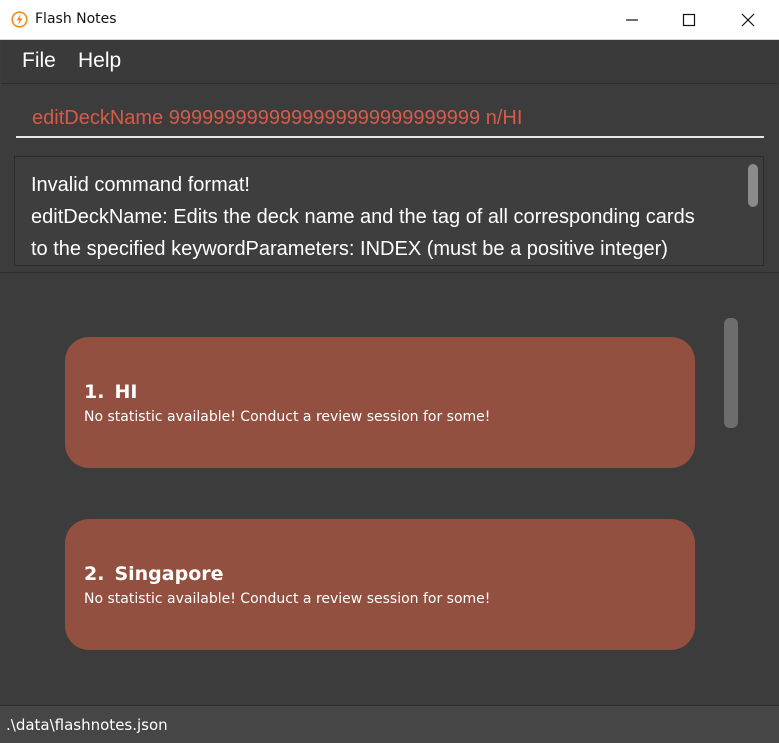  I want to click on result-scrollbar, so click(753, 185).